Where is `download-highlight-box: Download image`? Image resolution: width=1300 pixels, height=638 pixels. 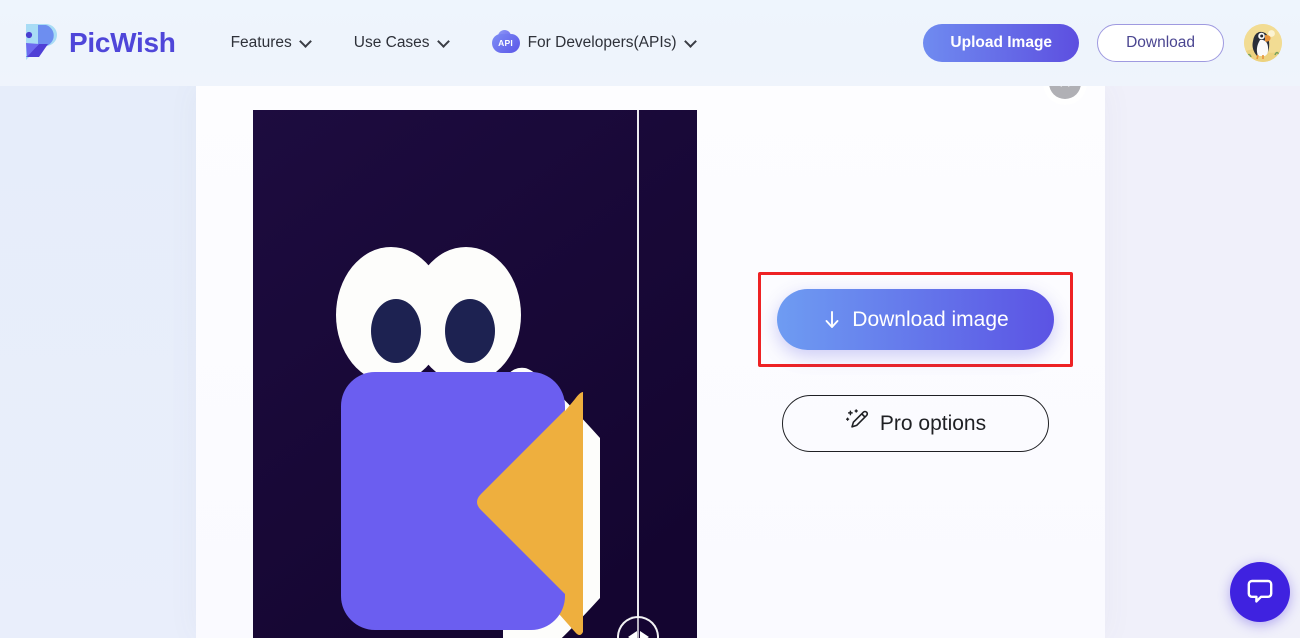 download-highlight-box: Download image is located at coordinates (915, 319).